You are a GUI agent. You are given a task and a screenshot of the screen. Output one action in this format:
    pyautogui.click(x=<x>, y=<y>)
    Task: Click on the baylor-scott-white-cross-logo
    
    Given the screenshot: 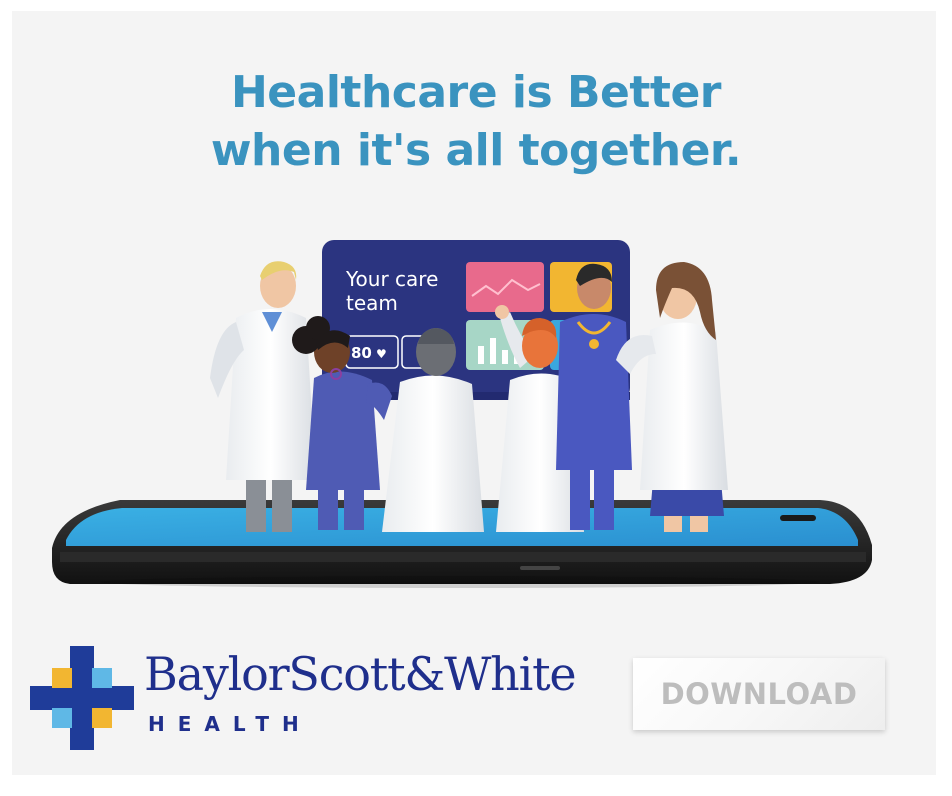 What is the action you would take?
    pyautogui.click(x=82, y=698)
    